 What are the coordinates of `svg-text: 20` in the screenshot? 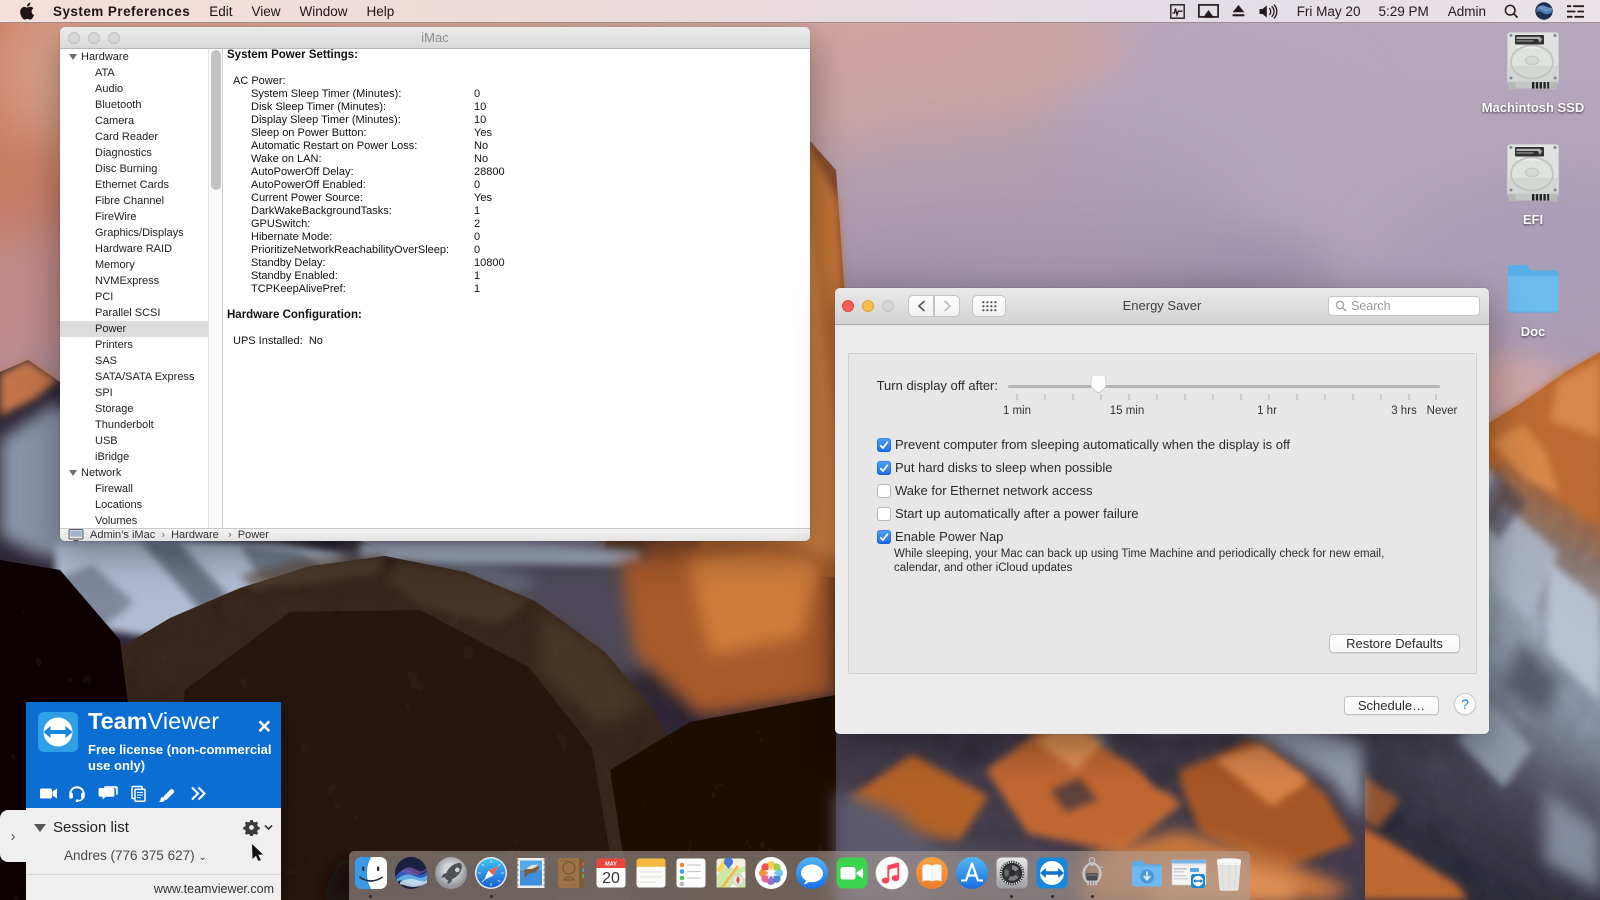 It's located at (611, 878).